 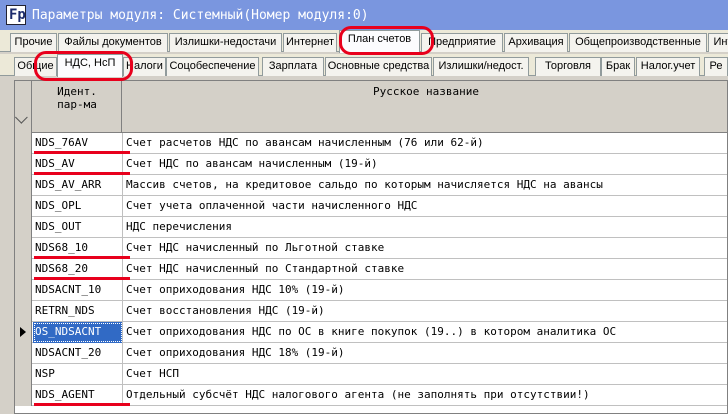 I want to click on table-row: RETRN_NDS Счет восстановления НДС (19-й), so click(x=371, y=311).